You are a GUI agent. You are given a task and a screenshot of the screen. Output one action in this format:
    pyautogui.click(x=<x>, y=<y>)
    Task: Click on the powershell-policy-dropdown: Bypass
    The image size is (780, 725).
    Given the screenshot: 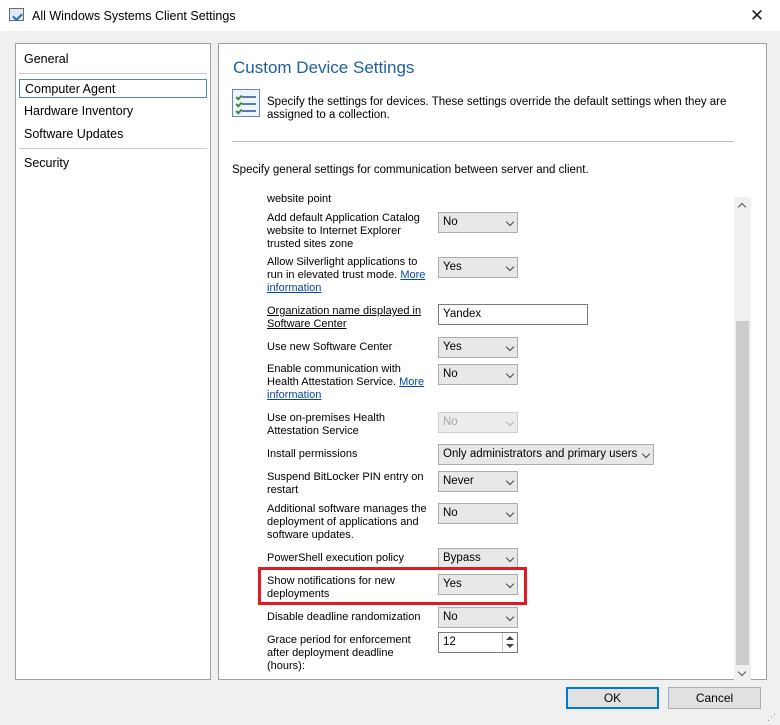 What is the action you would take?
    pyautogui.click(x=478, y=558)
    